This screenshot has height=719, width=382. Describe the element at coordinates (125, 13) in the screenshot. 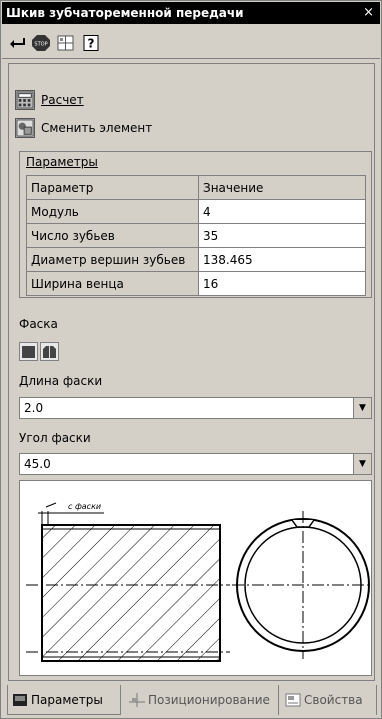

I see `window-title: Шкив зубчатоременной передачи` at that location.